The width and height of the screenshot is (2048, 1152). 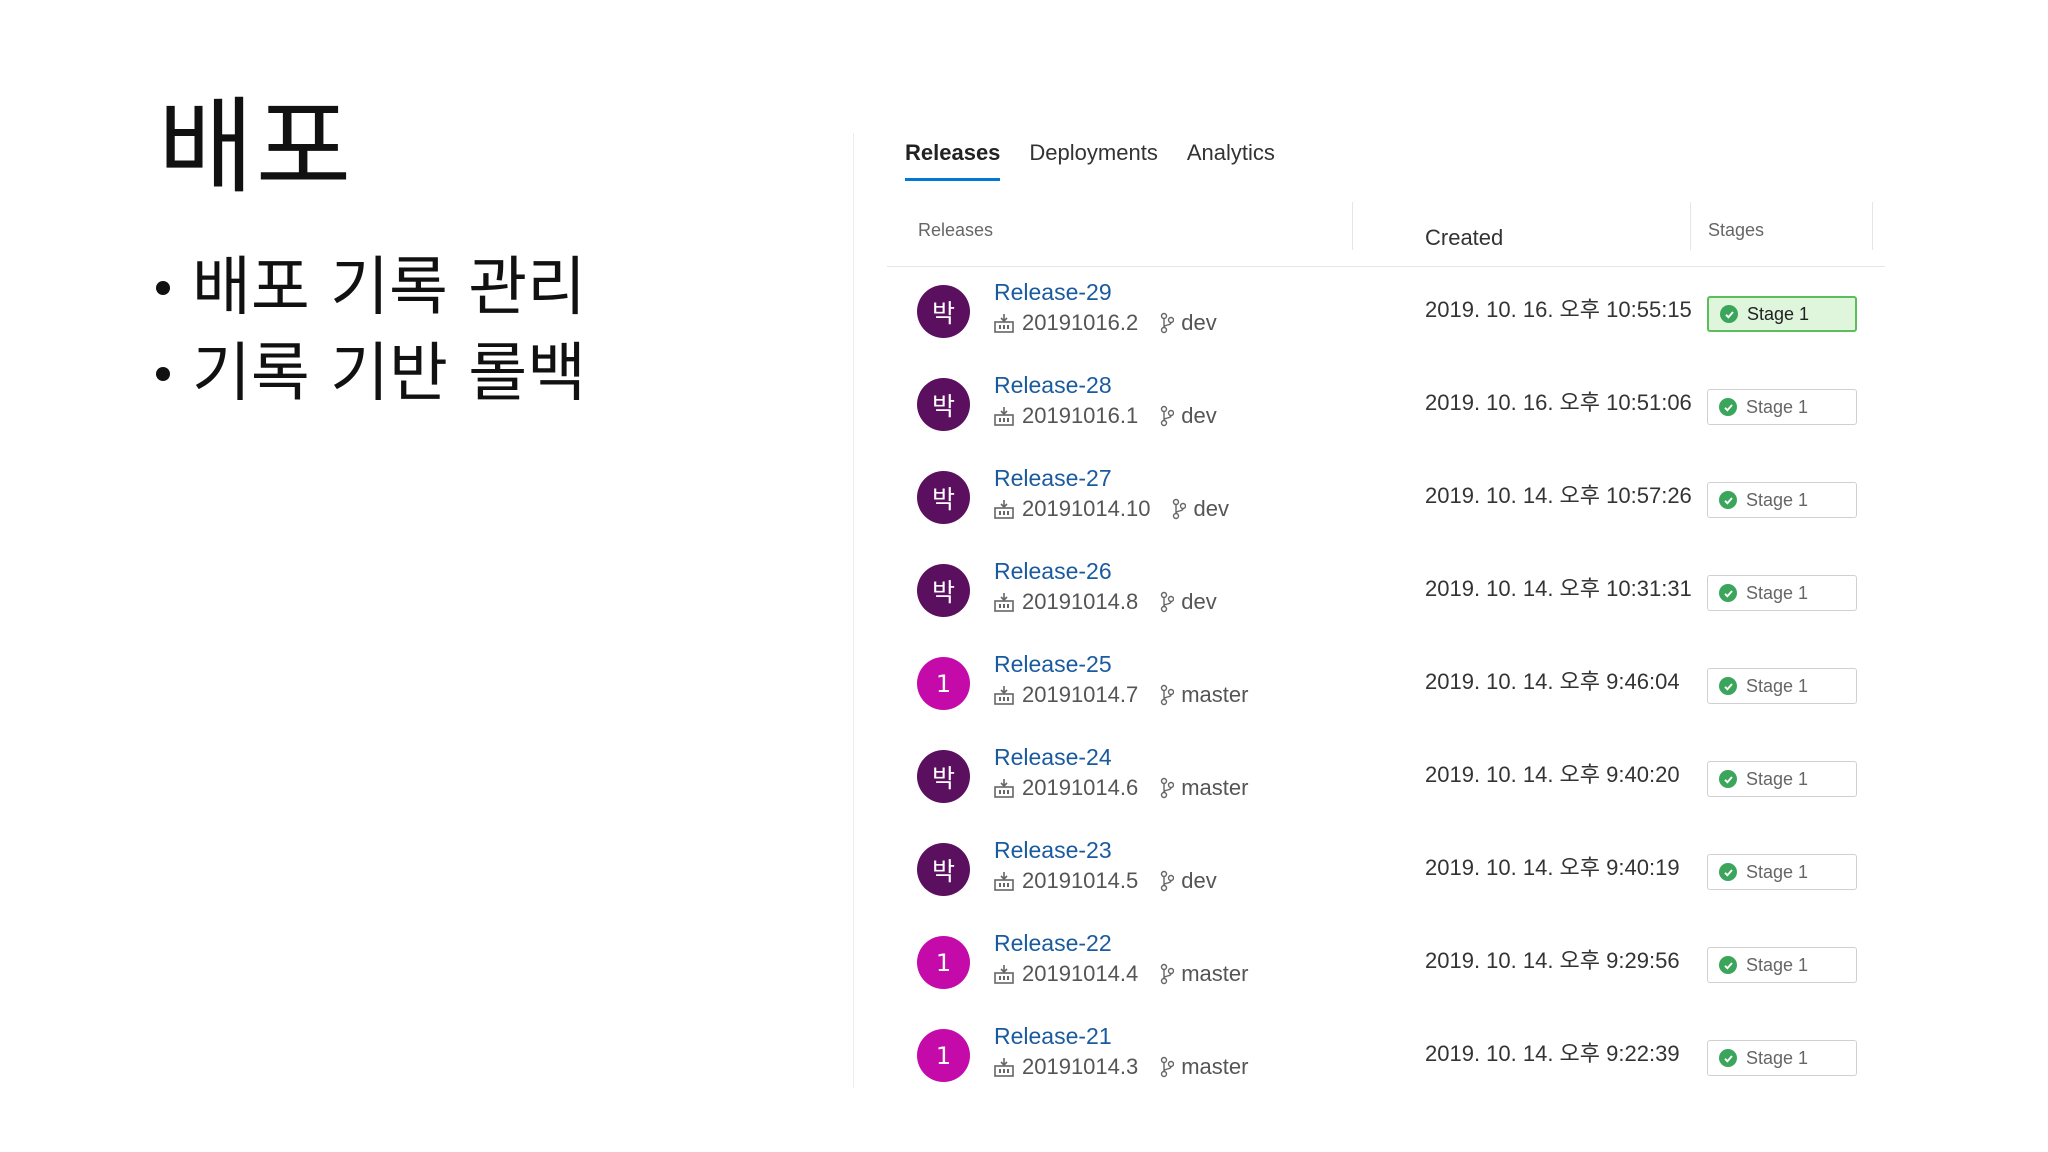 What do you see at coordinates (1552, 960) in the screenshot?
I see `created-date: 2019. 10. 14. 오후 9:29:56` at bounding box center [1552, 960].